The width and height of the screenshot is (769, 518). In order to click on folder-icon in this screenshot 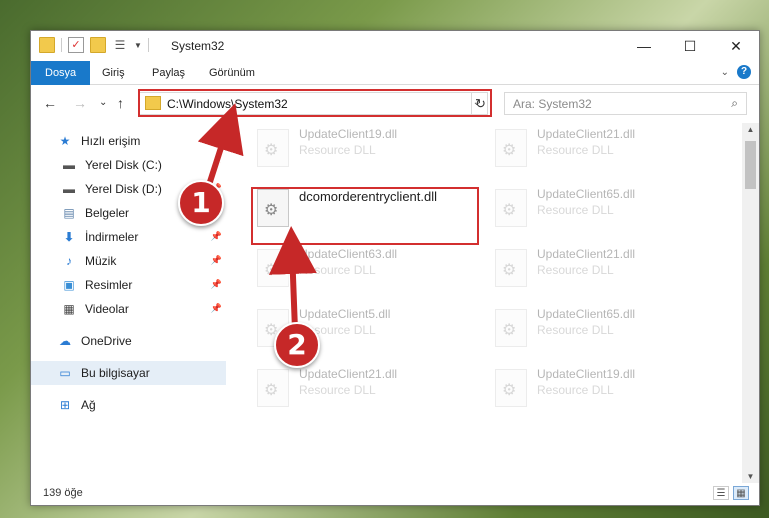, I will do `click(47, 45)`.